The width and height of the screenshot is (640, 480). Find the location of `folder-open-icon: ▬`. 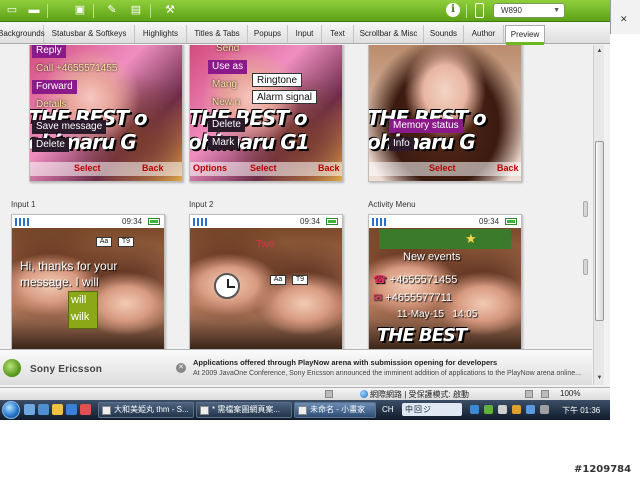

folder-open-icon: ▬ is located at coordinates (34, 10).